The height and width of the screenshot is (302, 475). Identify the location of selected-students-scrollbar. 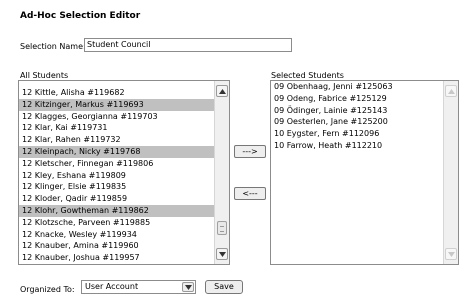
(450, 172).